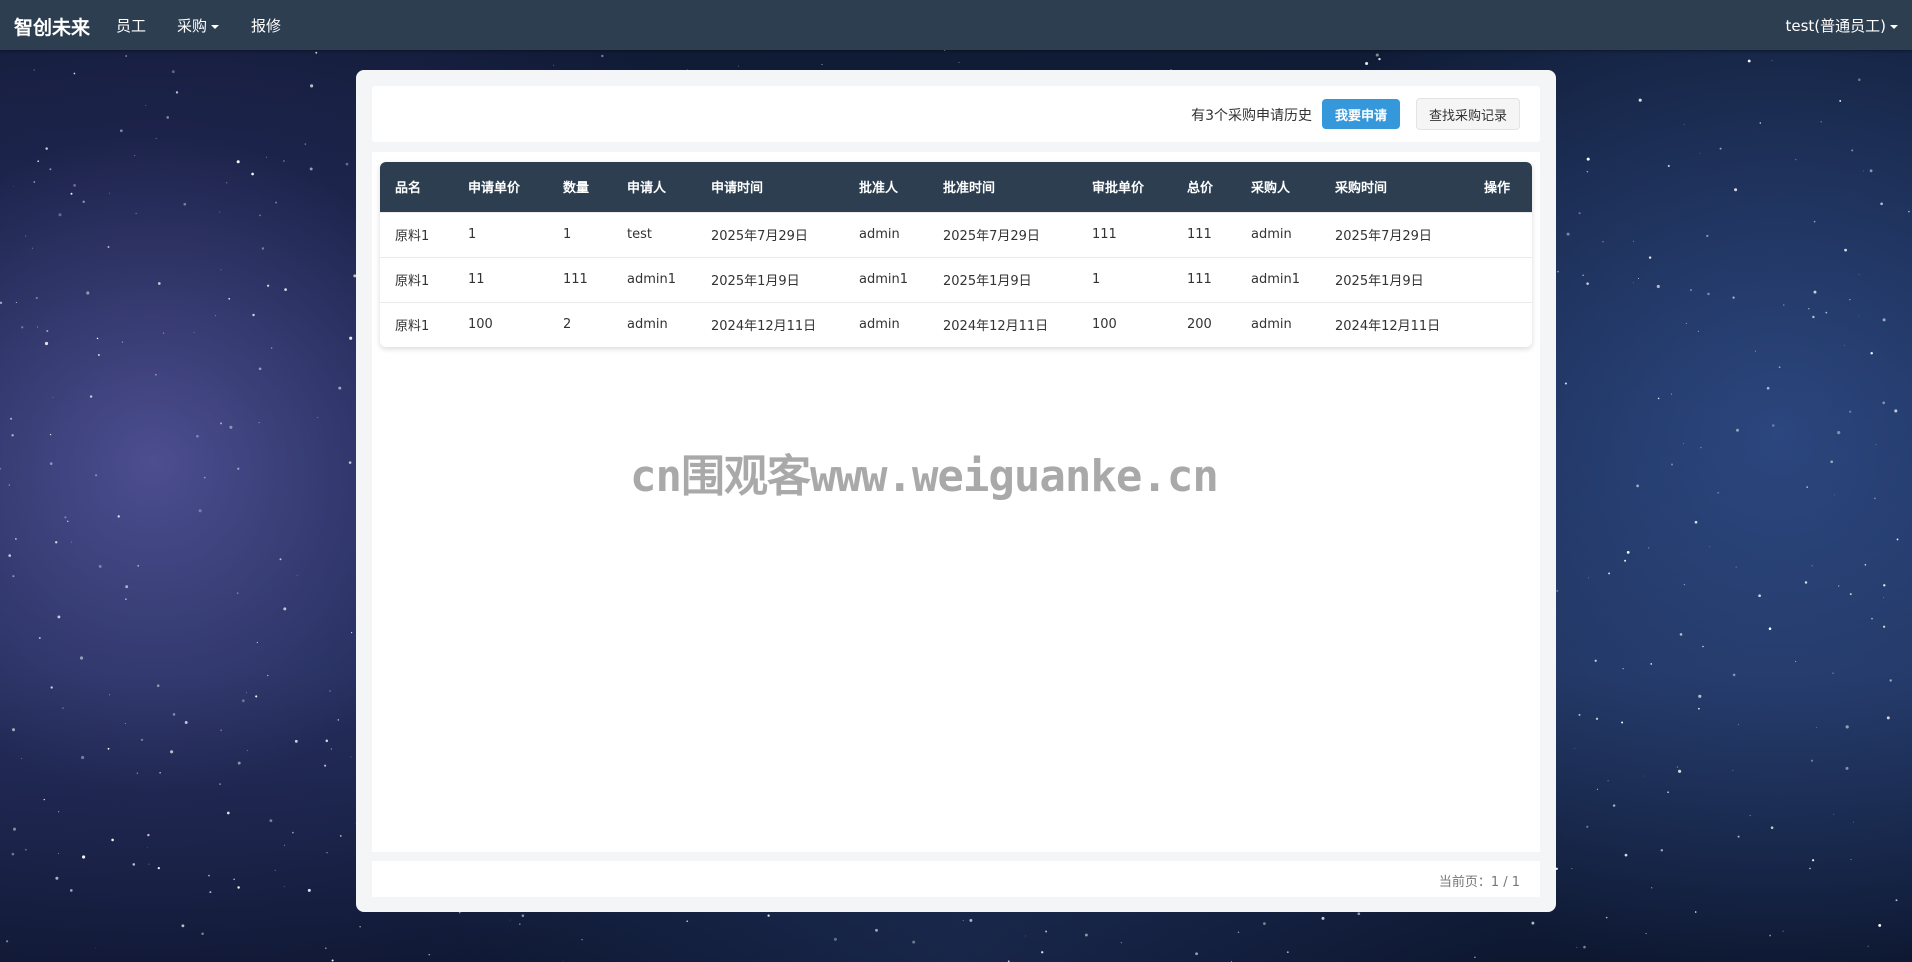 This screenshot has height=962, width=1912. I want to click on table-header-row: 品名 申请单价 数量 申请人 申请时间 批准人 批准时间 审批单价 总价 采购人 采购时间 操作, so click(956, 187).